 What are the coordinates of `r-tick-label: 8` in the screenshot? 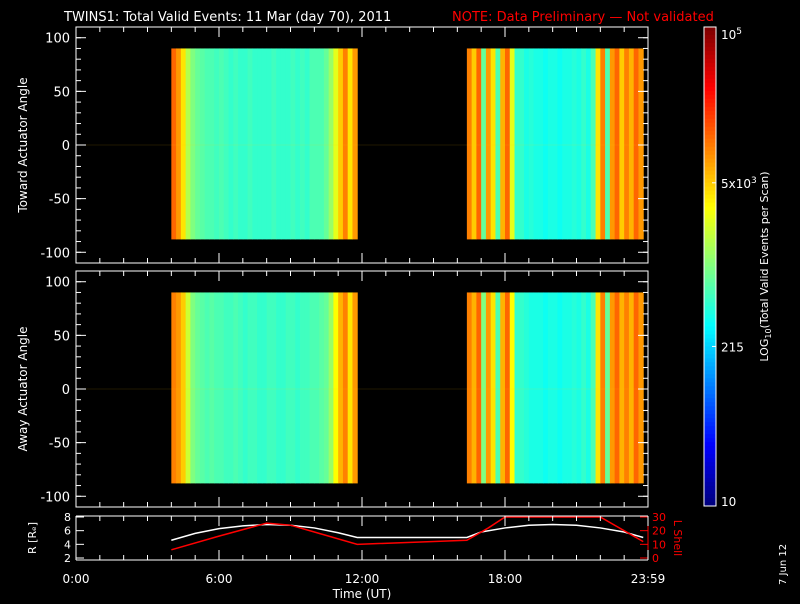 It's located at (67, 517).